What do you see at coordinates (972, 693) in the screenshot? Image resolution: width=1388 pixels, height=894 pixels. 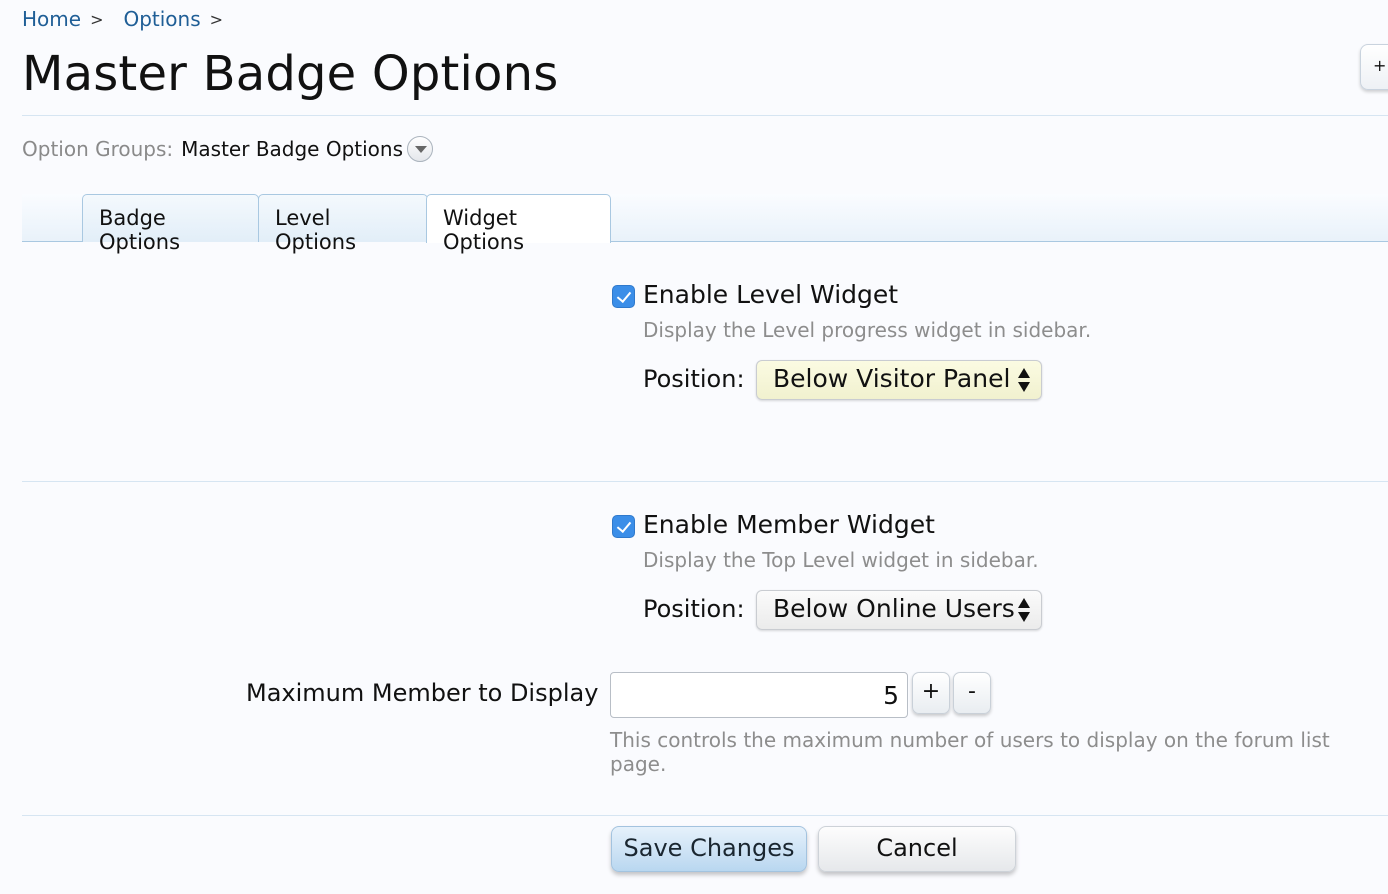 I see `decrement-button: -` at bounding box center [972, 693].